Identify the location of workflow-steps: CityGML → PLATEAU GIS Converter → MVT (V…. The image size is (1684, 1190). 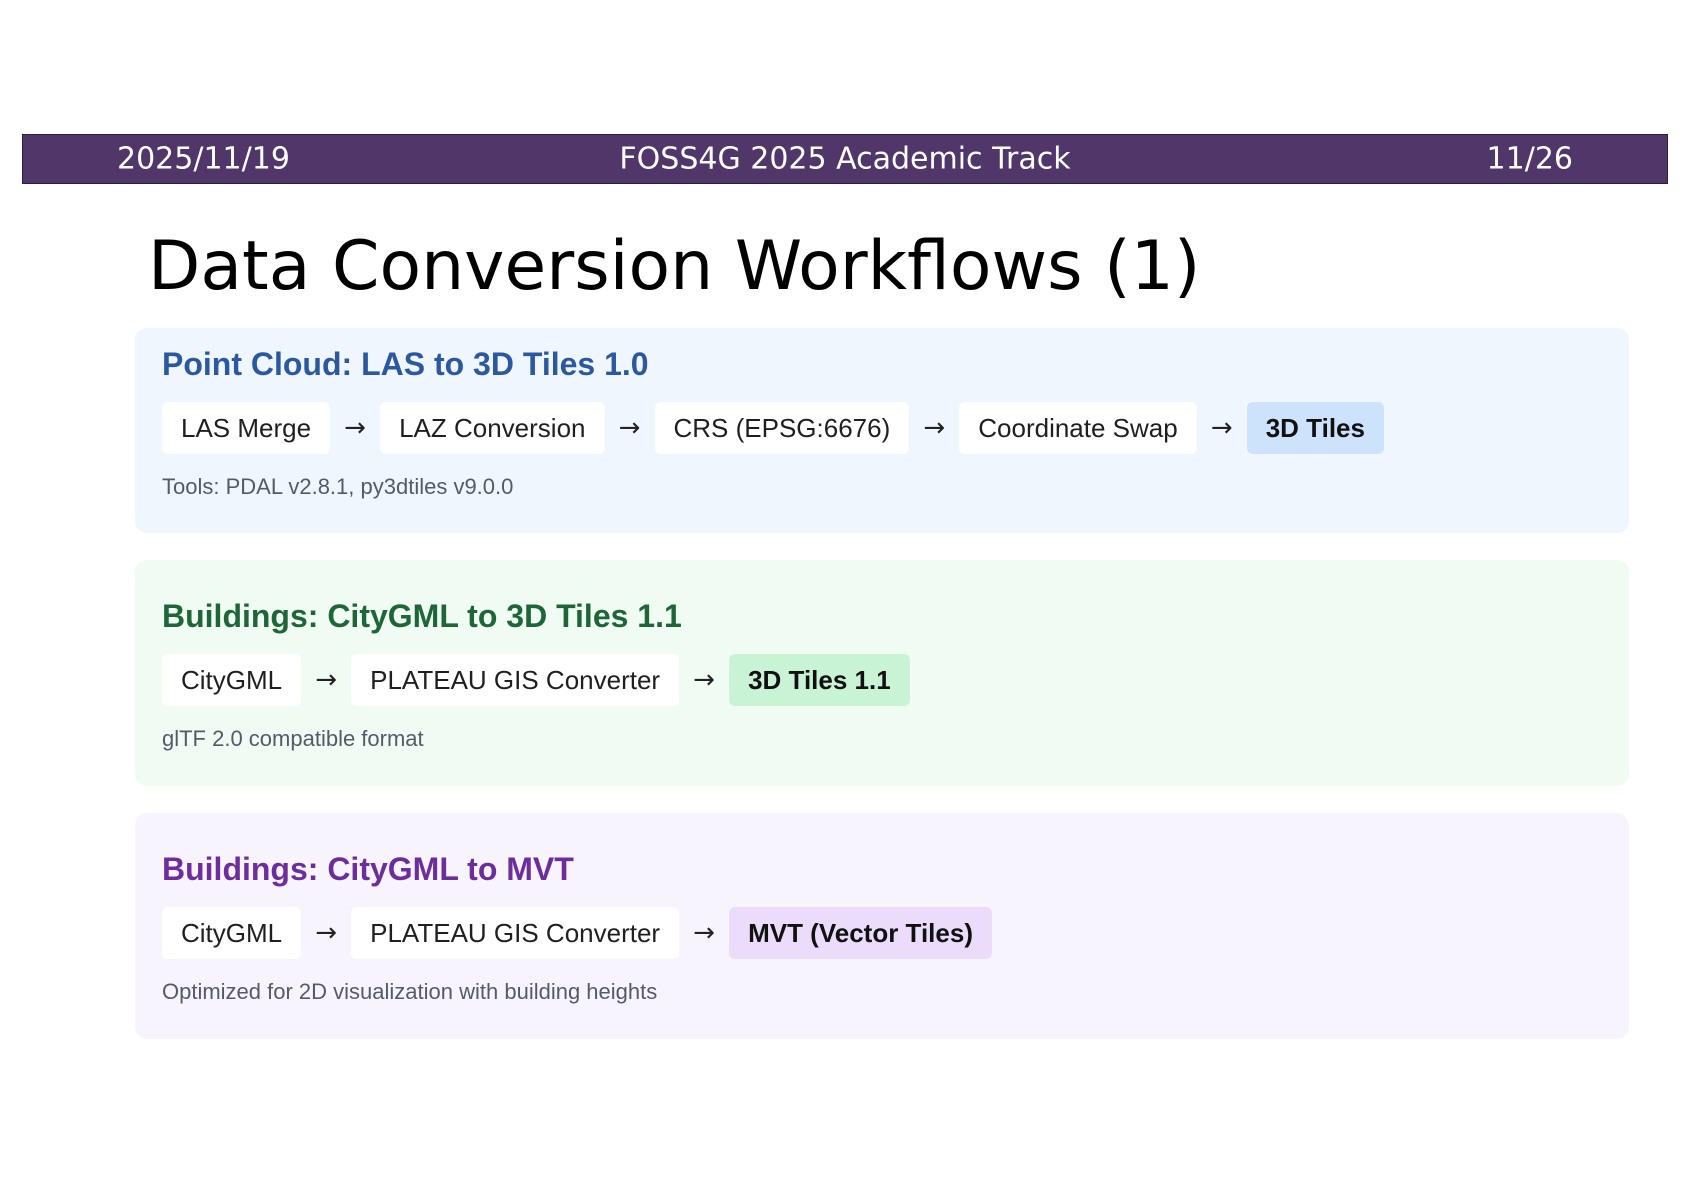
(882, 933).